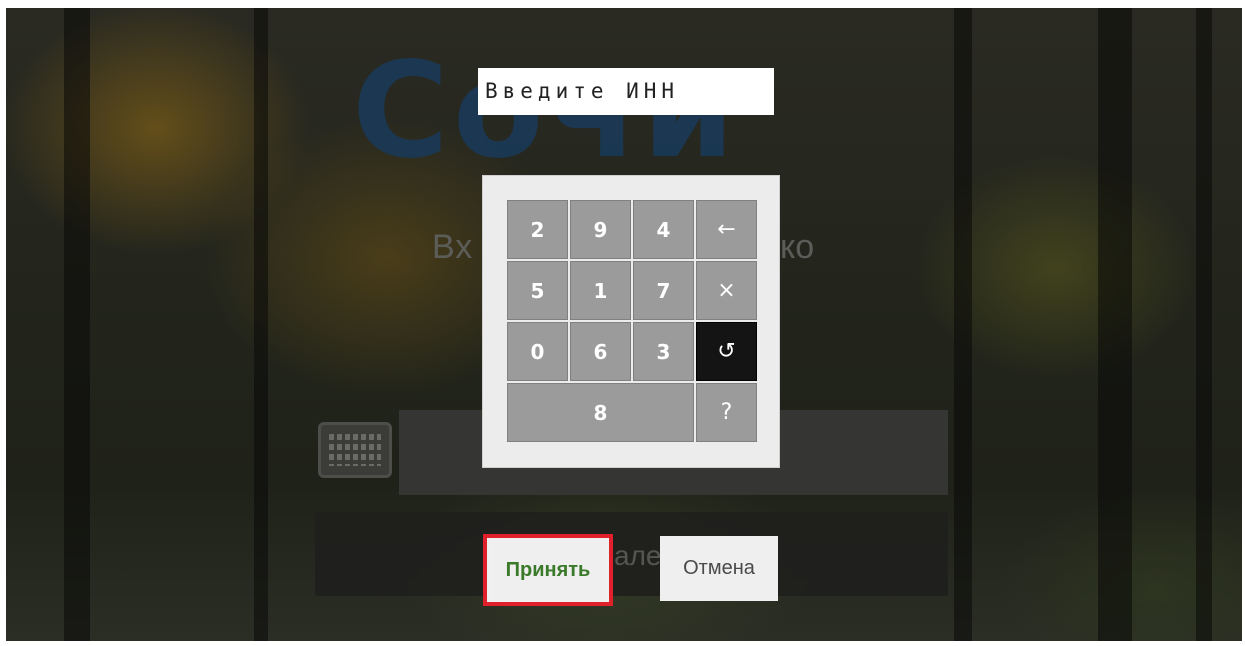 The width and height of the screenshot is (1245, 646). Describe the element at coordinates (537, 290) in the screenshot. I see `keypad-key-5: 5` at that location.